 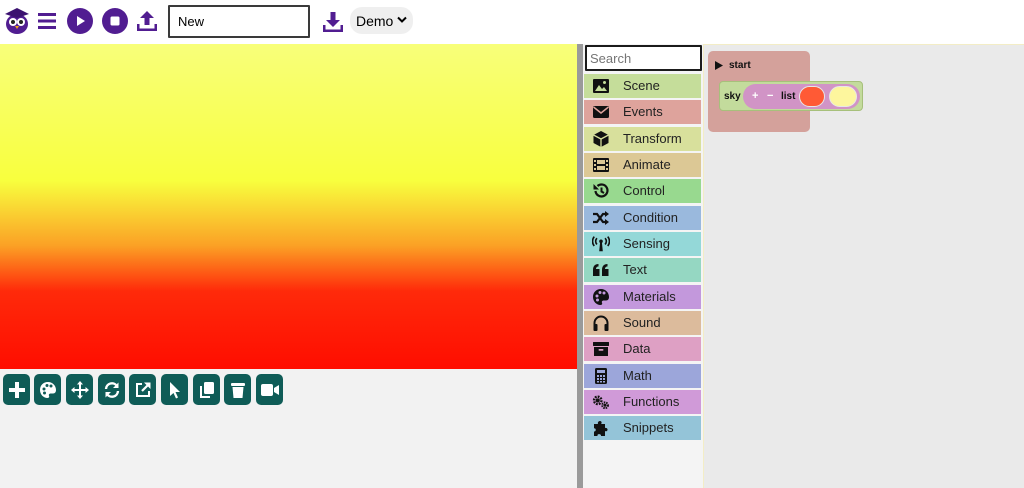 I want to click on category-math: Math, so click(x=642, y=376).